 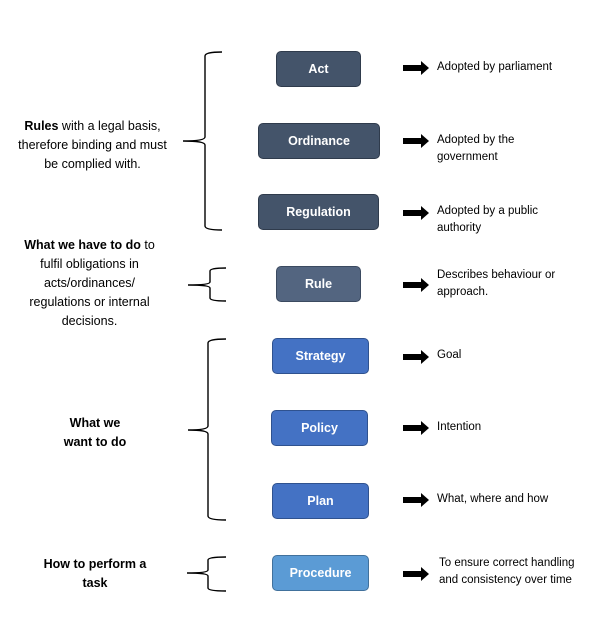 I want to click on box-procedure: Procedure, so click(x=320, y=573).